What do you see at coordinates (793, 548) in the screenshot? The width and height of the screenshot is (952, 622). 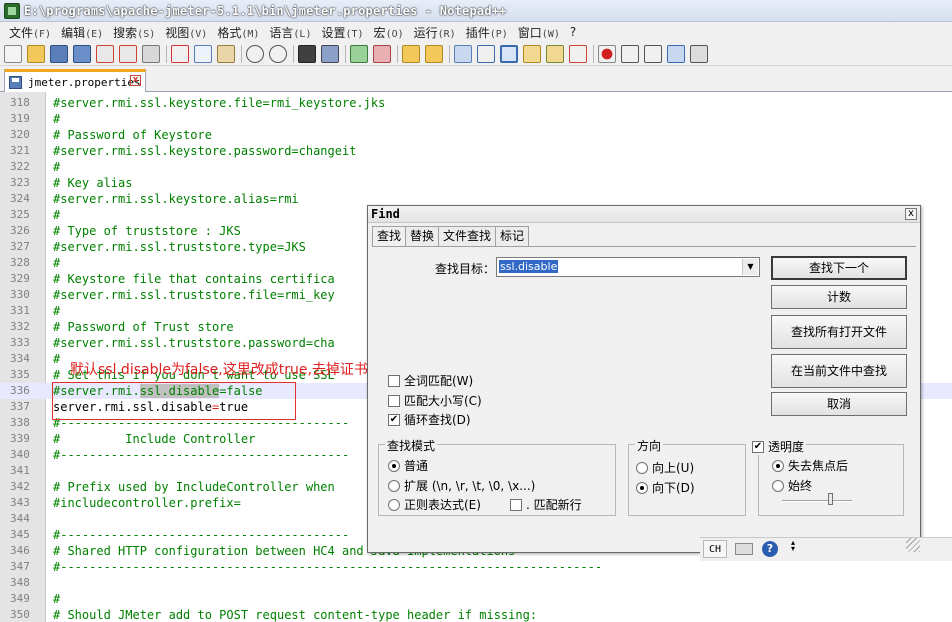 I see `more-options-icon: ▴ ▾` at bounding box center [793, 548].